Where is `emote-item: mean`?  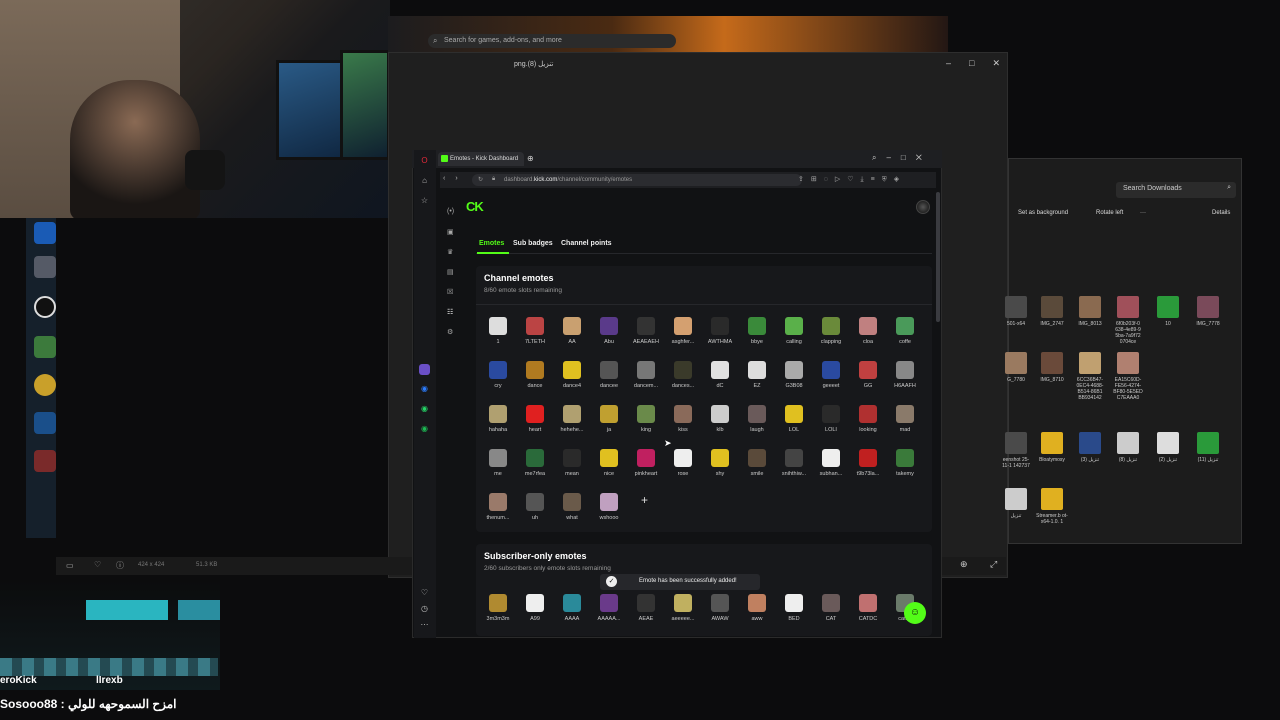
emote-item: mean is located at coordinates (572, 463).